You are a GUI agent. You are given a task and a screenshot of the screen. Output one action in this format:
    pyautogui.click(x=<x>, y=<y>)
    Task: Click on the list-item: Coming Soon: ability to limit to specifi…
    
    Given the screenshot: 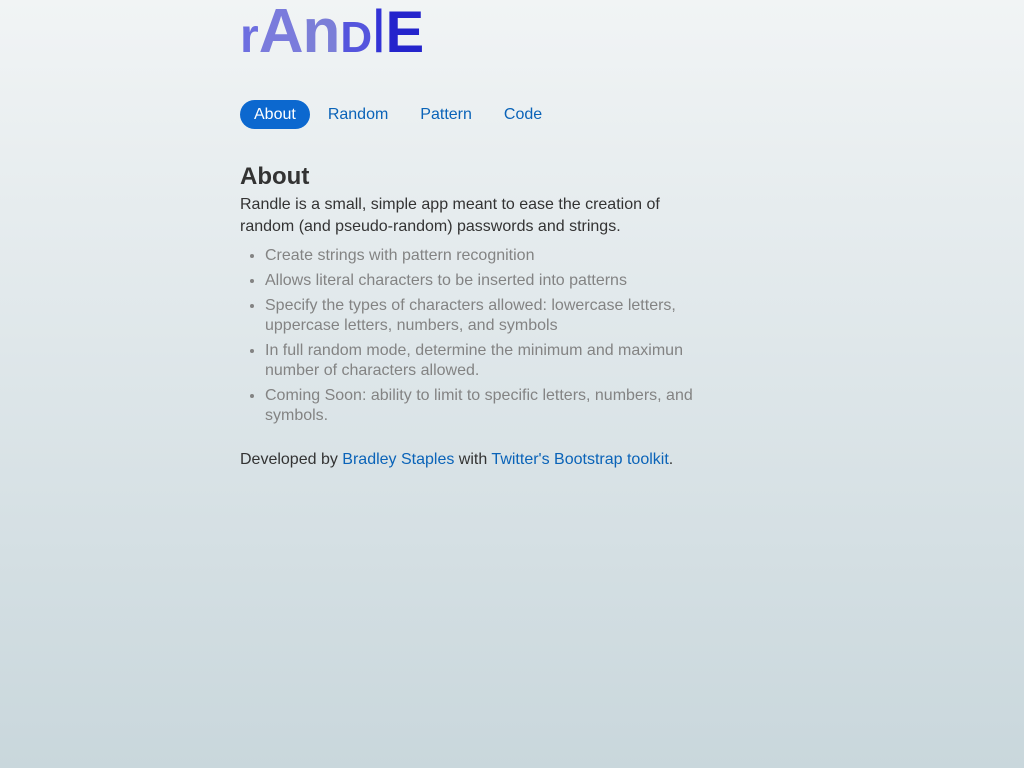 What is the action you would take?
    pyautogui.click(x=482, y=406)
    